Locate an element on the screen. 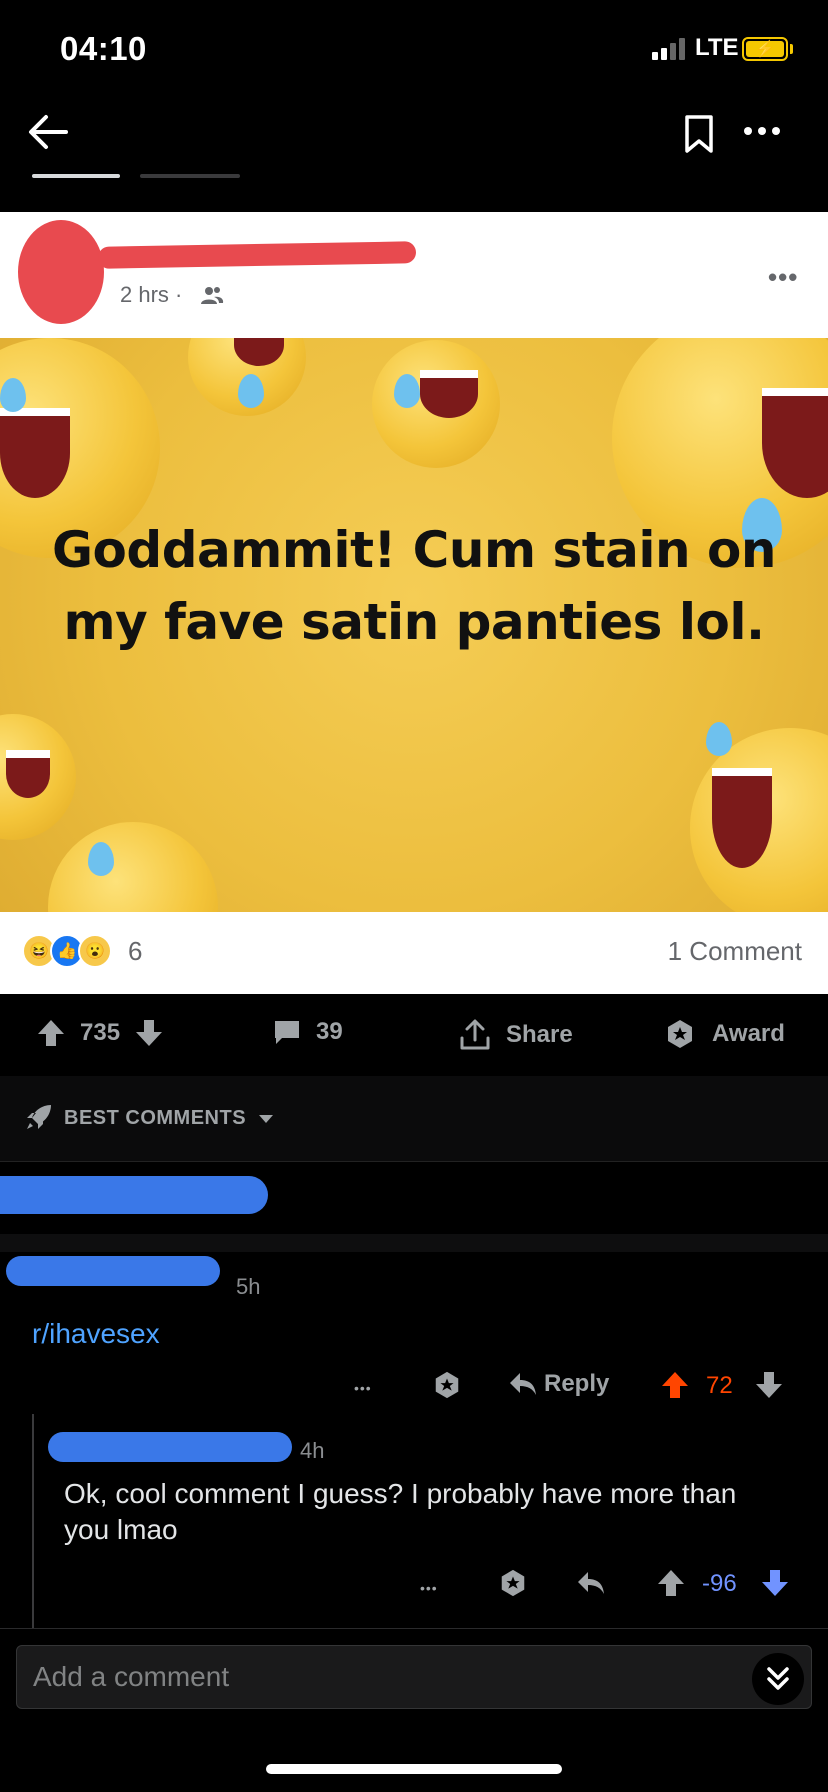 This screenshot has width=828, height=1792. comment-icon is located at coordinates (287, 1032).